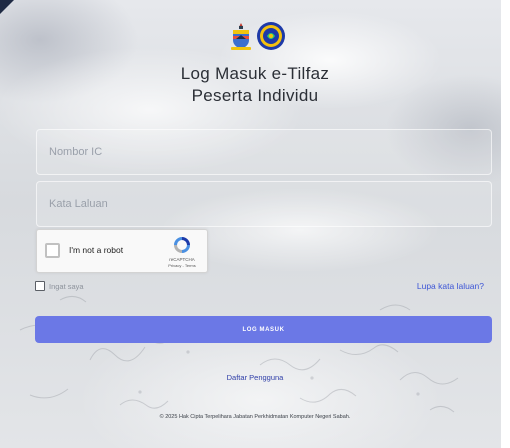 Image resolution: width=510 pixels, height=448 pixels. Describe the element at coordinates (182, 265) in the screenshot. I see `recaptcha-links: Privacy - Terms` at that location.